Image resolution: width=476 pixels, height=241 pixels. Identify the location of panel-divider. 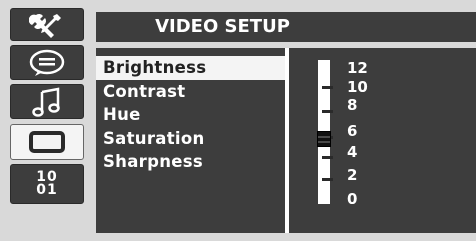
(287, 140).